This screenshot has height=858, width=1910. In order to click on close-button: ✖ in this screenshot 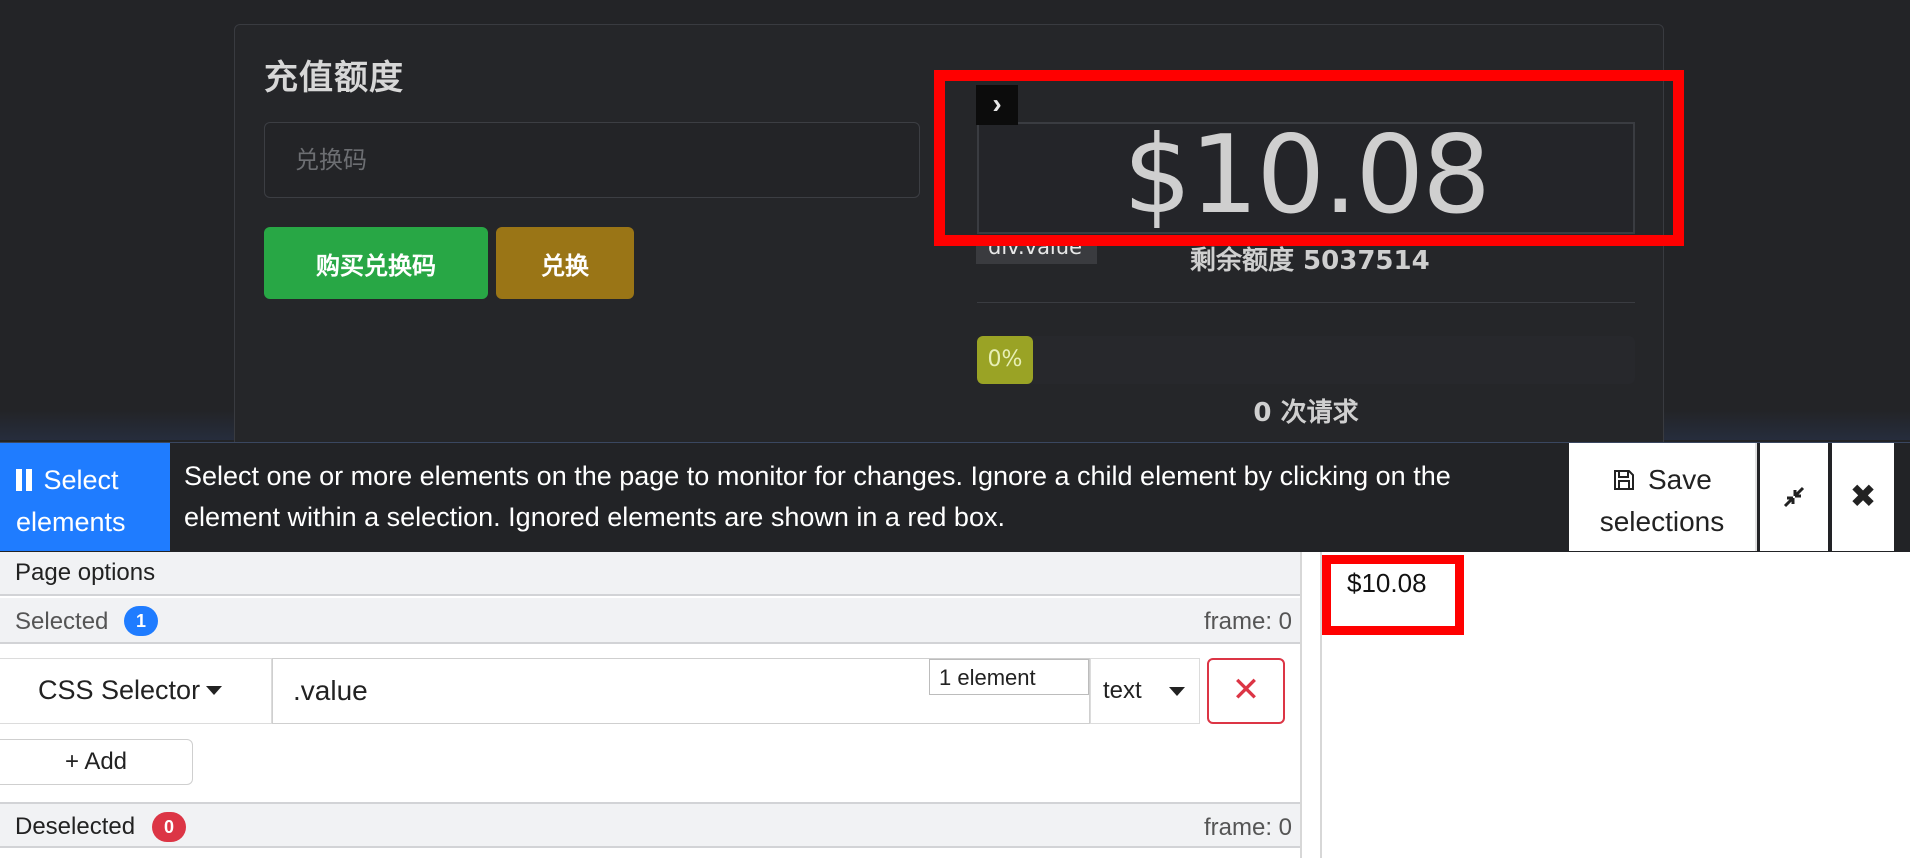, I will do `click(1863, 497)`.